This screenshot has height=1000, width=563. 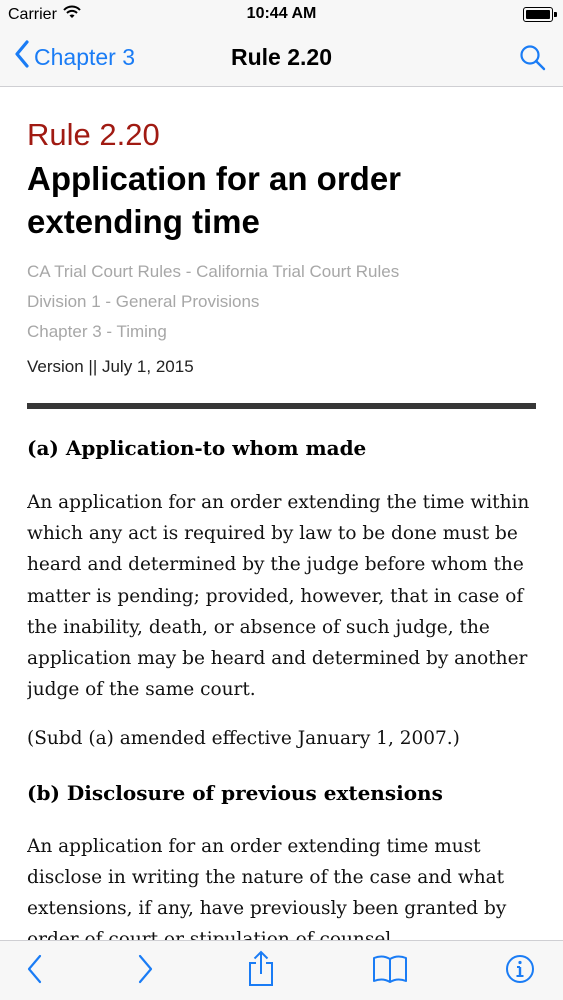 I want to click on back-arrow-icon, so click(x=34, y=971).